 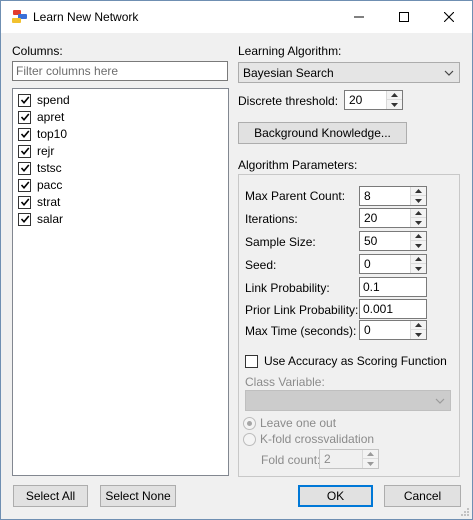 I want to click on list-item: spend, so click(x=44, y=100).